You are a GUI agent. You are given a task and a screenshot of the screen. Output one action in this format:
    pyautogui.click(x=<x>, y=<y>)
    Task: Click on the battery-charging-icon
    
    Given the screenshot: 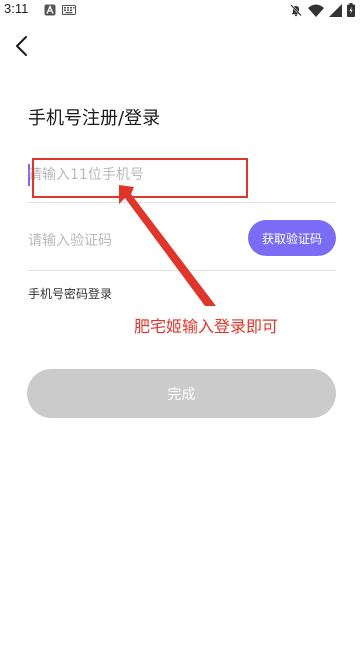 What is the action you would take?
    pyautogui.click(x=351, y=10)
    